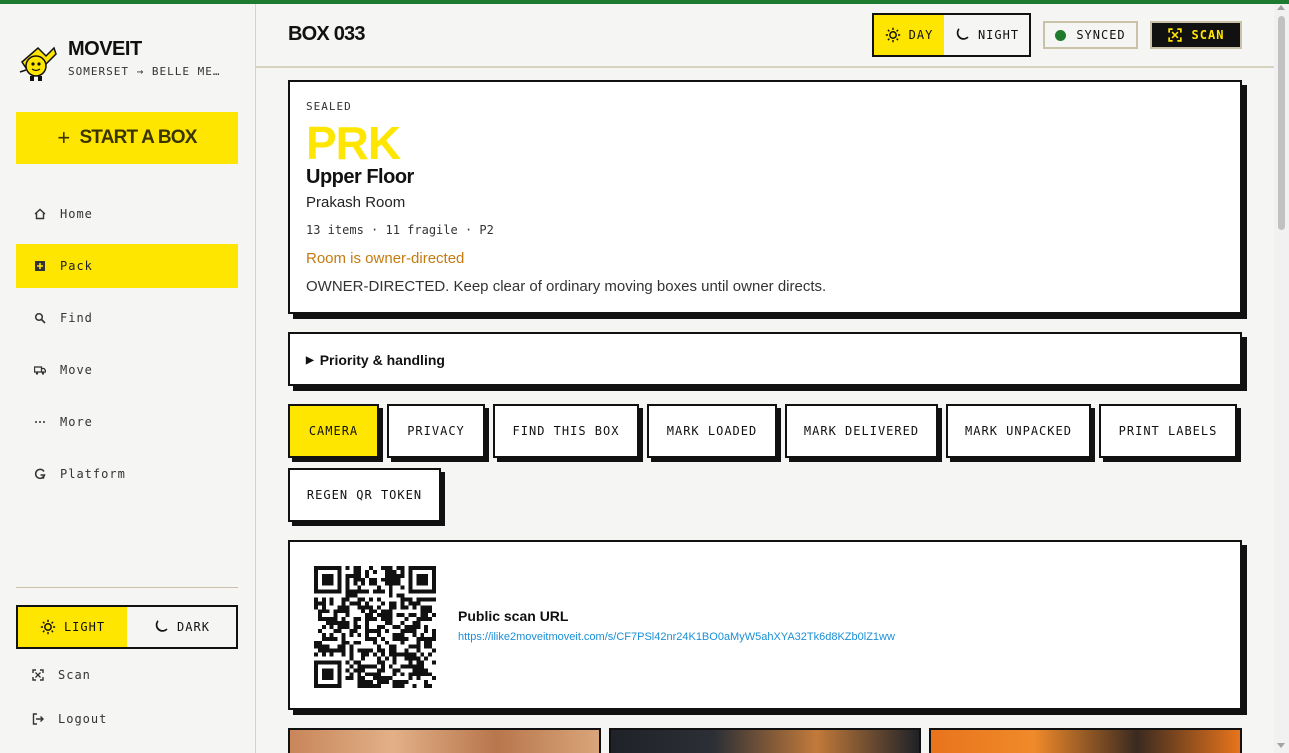  Describe the element at coordinates (1208, 35) in the screenshot. I see `scan-button-label: SCAN` at that location.